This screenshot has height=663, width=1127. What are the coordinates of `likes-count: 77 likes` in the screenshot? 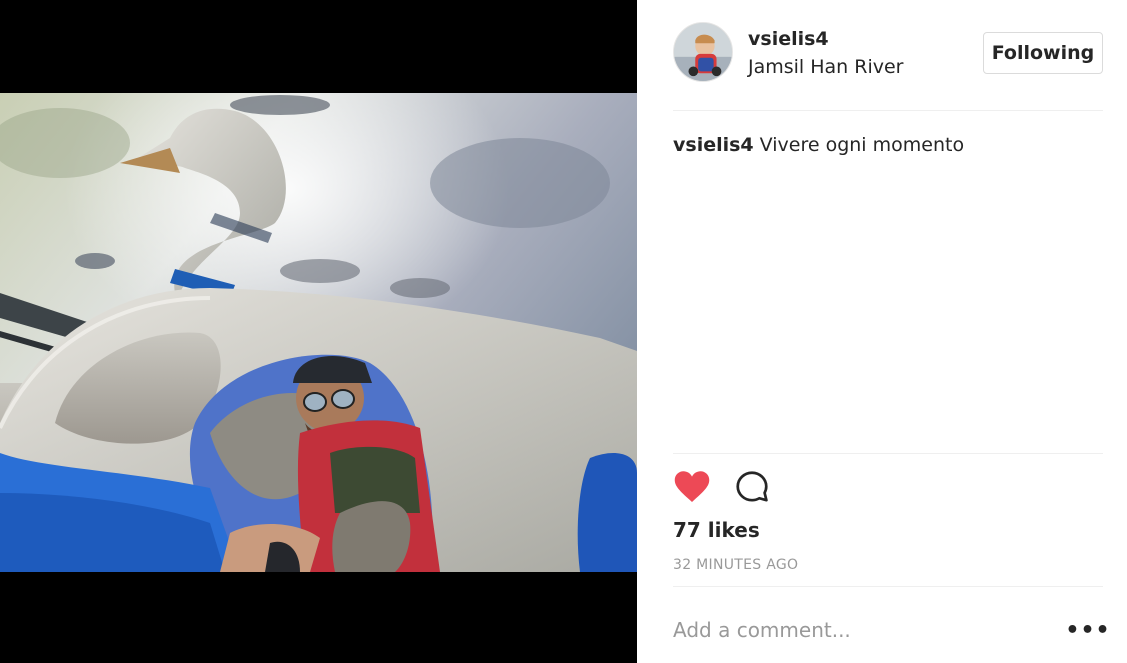 It's located at (716, 530).